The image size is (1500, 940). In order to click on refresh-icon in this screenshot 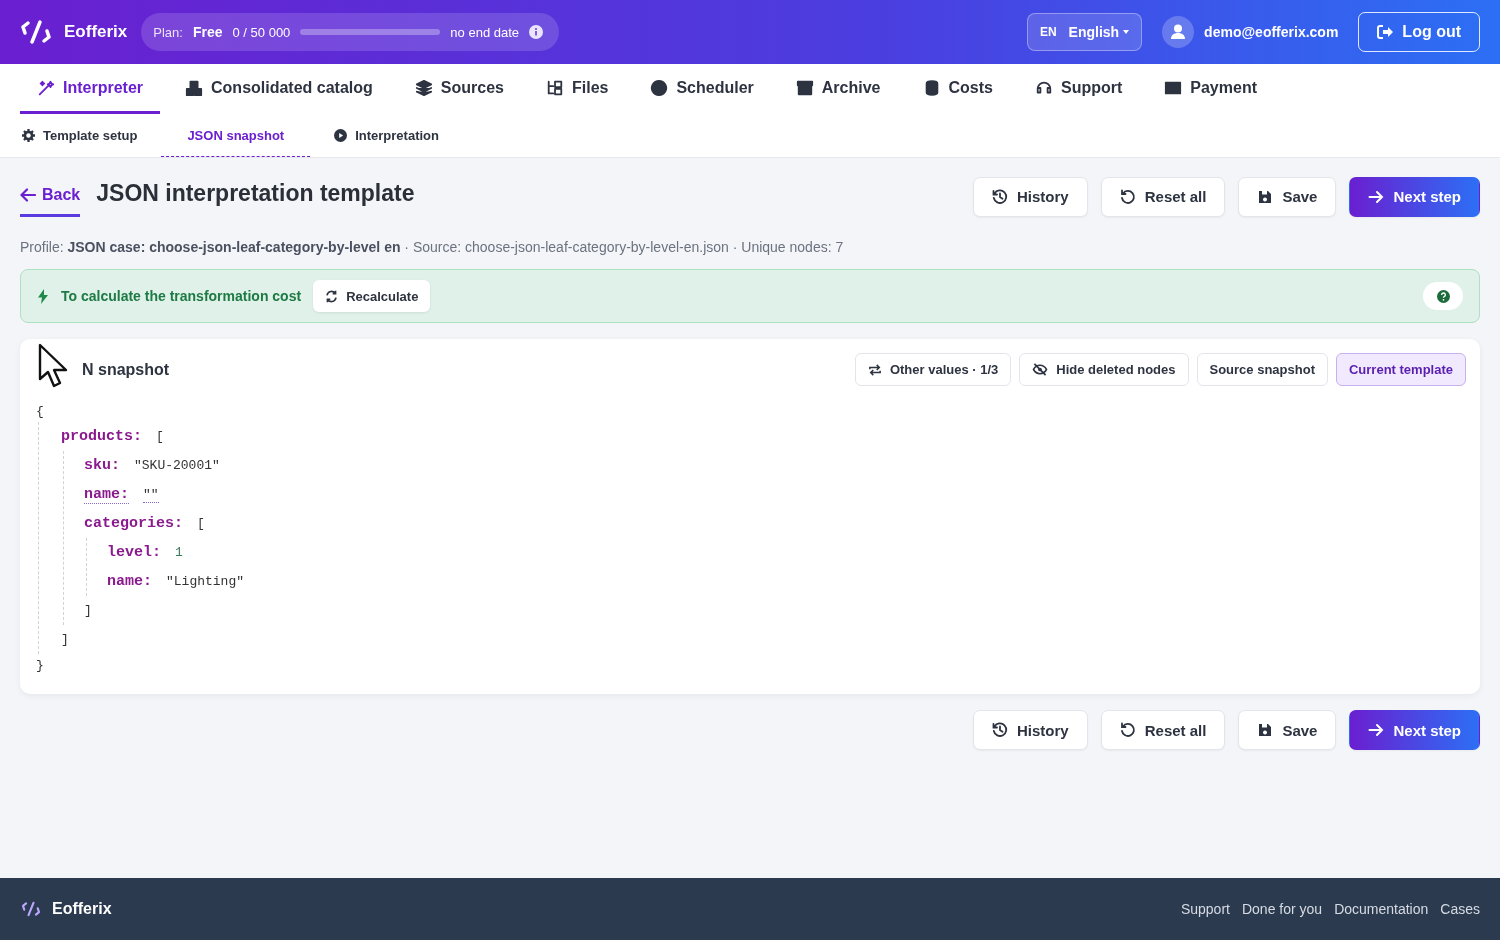, I will do `click(332, 296)`.